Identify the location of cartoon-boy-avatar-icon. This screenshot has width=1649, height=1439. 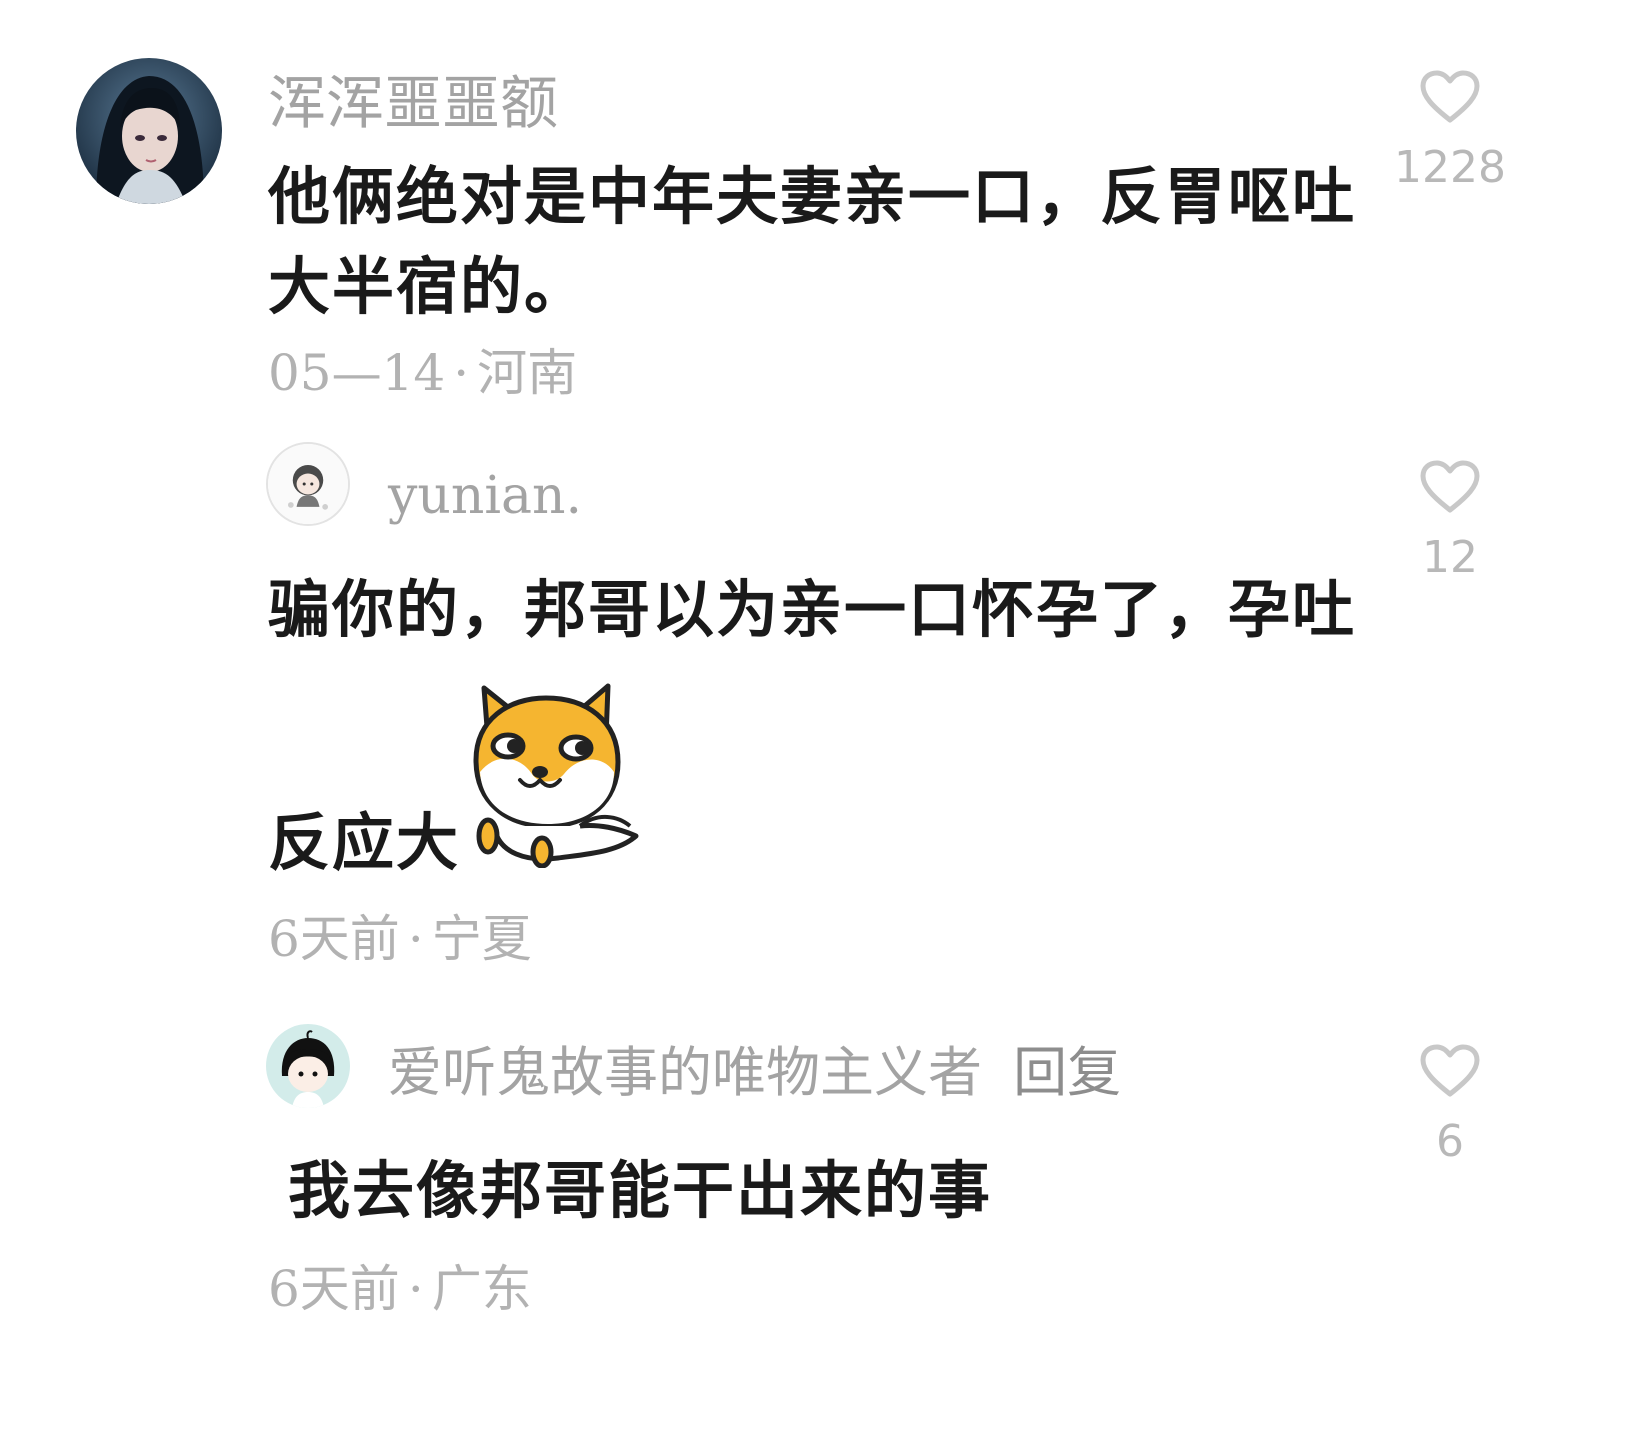
(308, 1066).